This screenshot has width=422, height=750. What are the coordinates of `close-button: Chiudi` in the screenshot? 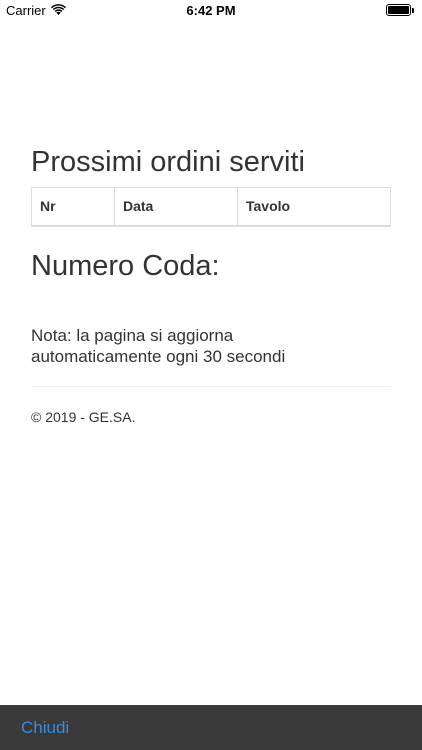 It's located at (45, 728).